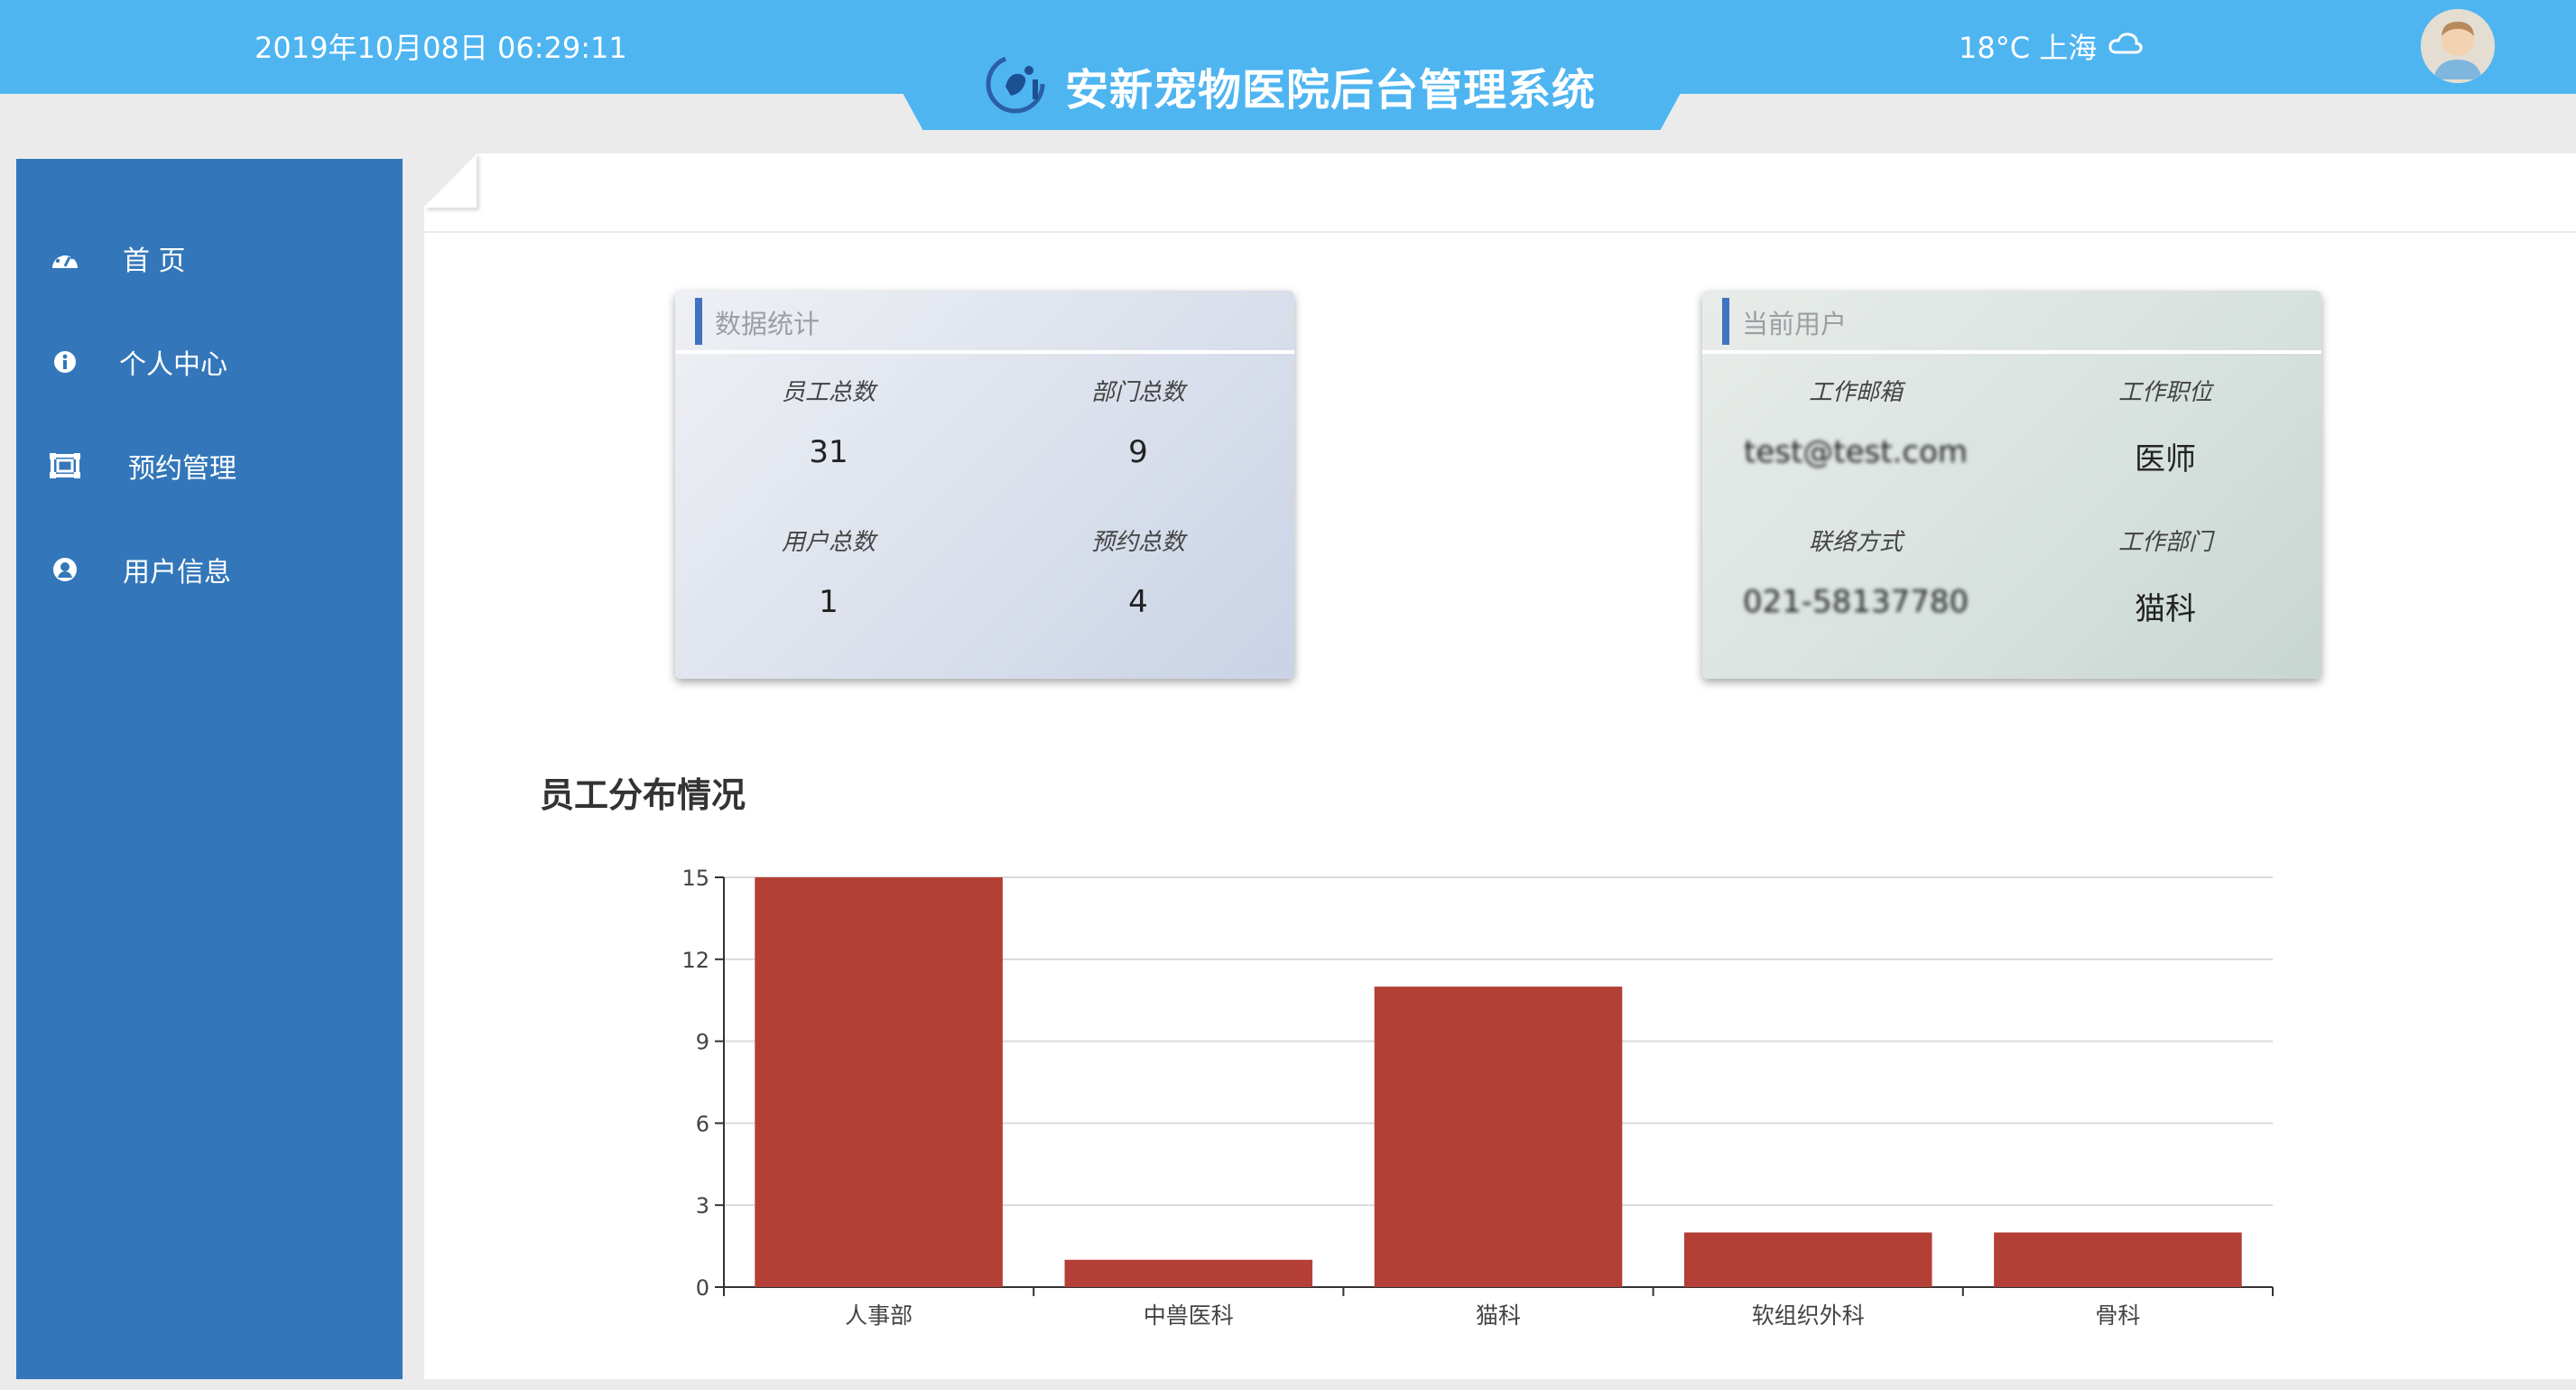  Describe the element at coordinates (879, 1315) in the screenshot. I see `x-tick-label: 人事部` at that location.